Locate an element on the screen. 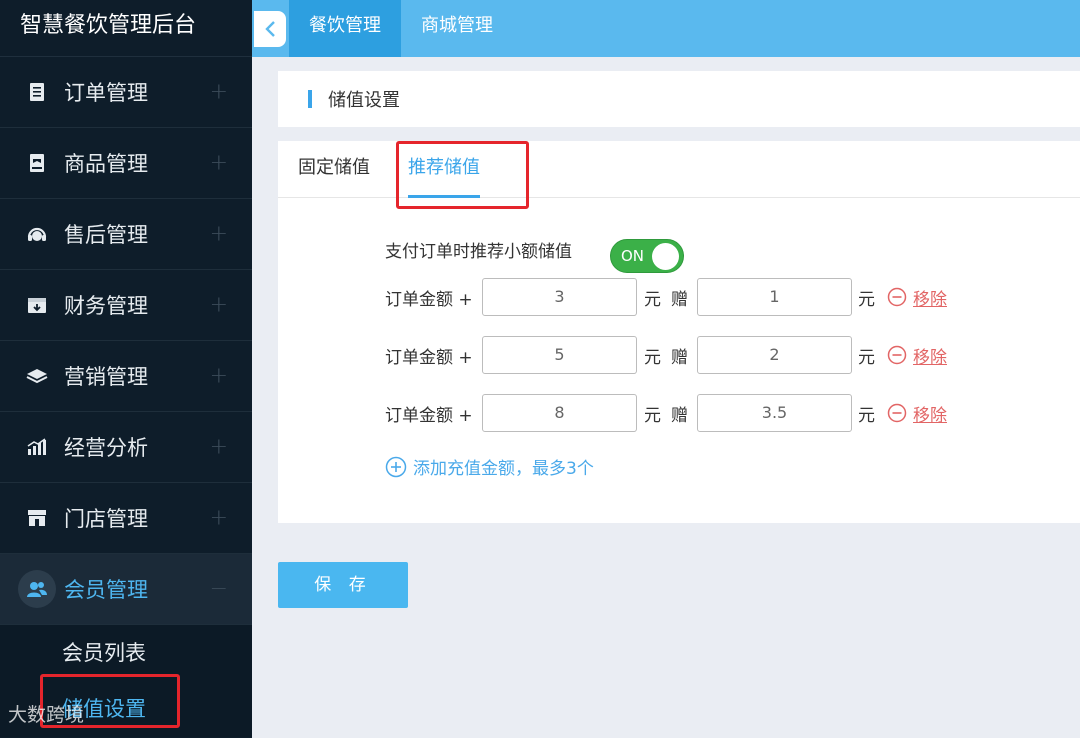 This screenshot has height=738, width=1080. sidebar-item-aftersales: 售后管理 + is located at coordinates (126, 234).